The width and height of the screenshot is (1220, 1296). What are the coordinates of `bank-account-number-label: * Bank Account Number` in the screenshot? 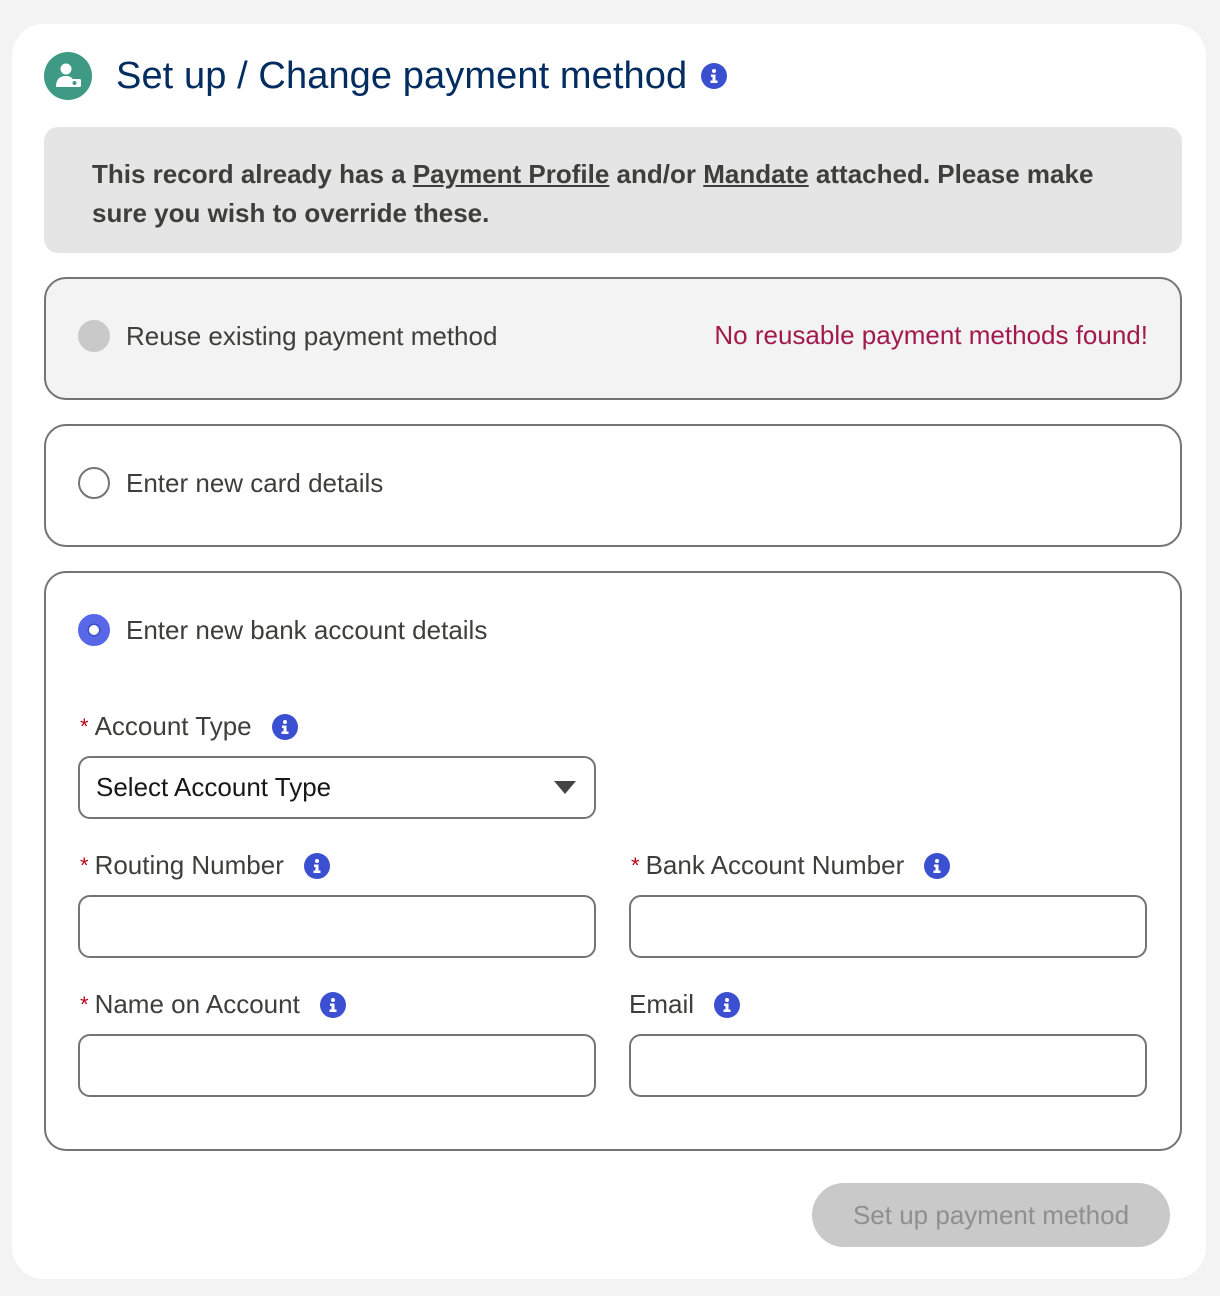 It's located at (791, 865).